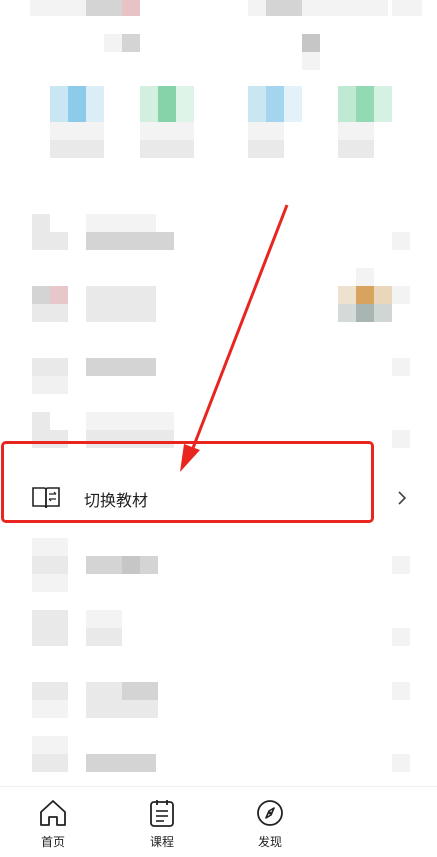  I want to click on tab-discover-label: 发现, so click(269, 842).